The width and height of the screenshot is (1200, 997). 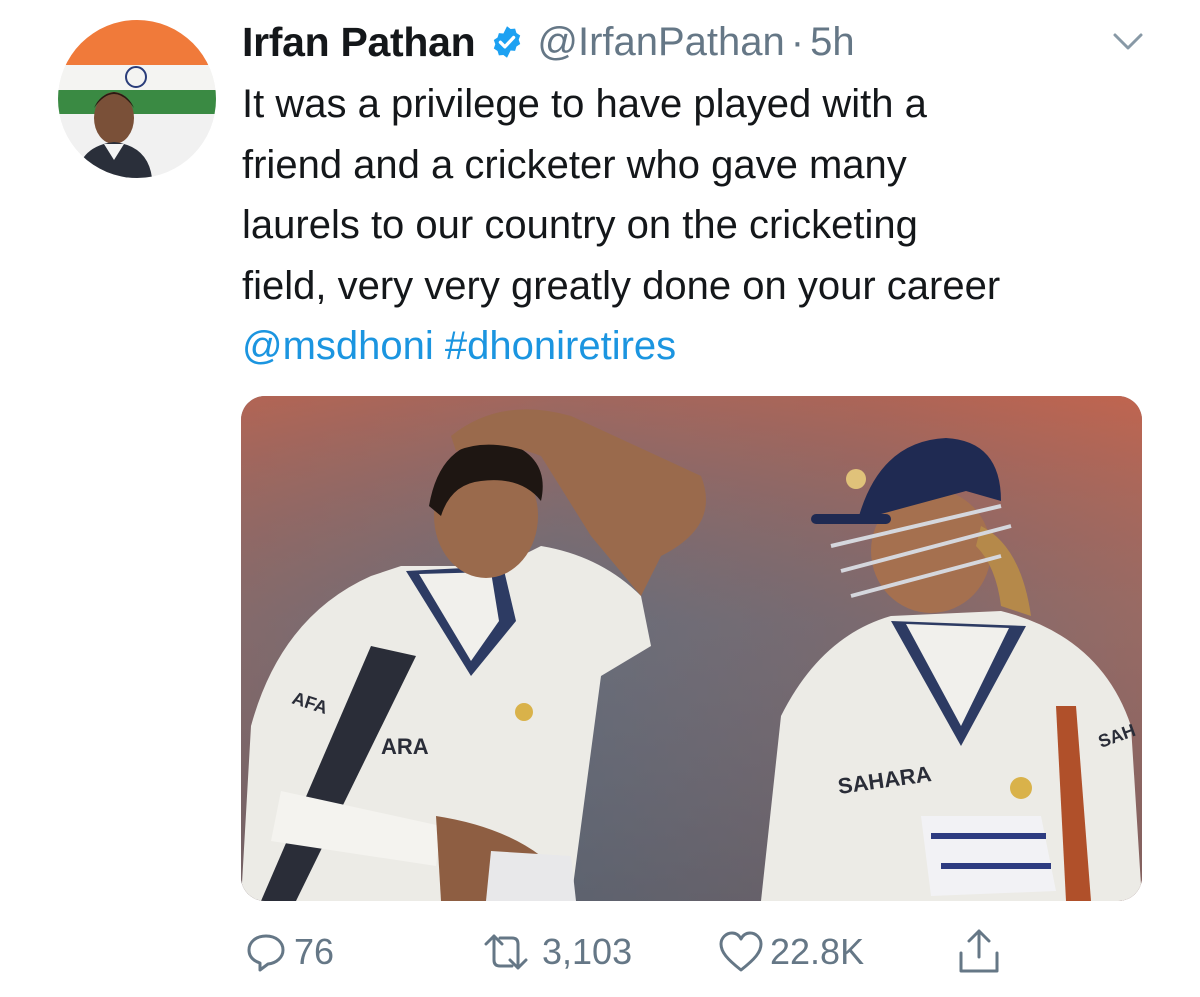 What do you see at coordinates (506, 952) in the screenshot?
I see `retweet-icon` at bounding box center [506, 952].